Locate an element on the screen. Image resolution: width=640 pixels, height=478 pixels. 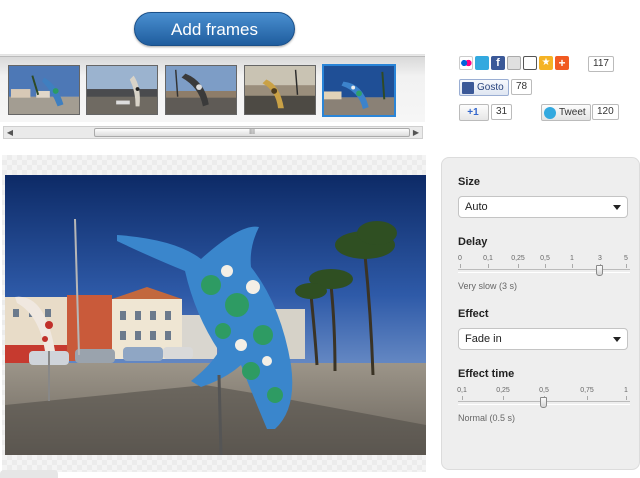
scroll-left-icon: ◀ is located at coordinates (10, 132).